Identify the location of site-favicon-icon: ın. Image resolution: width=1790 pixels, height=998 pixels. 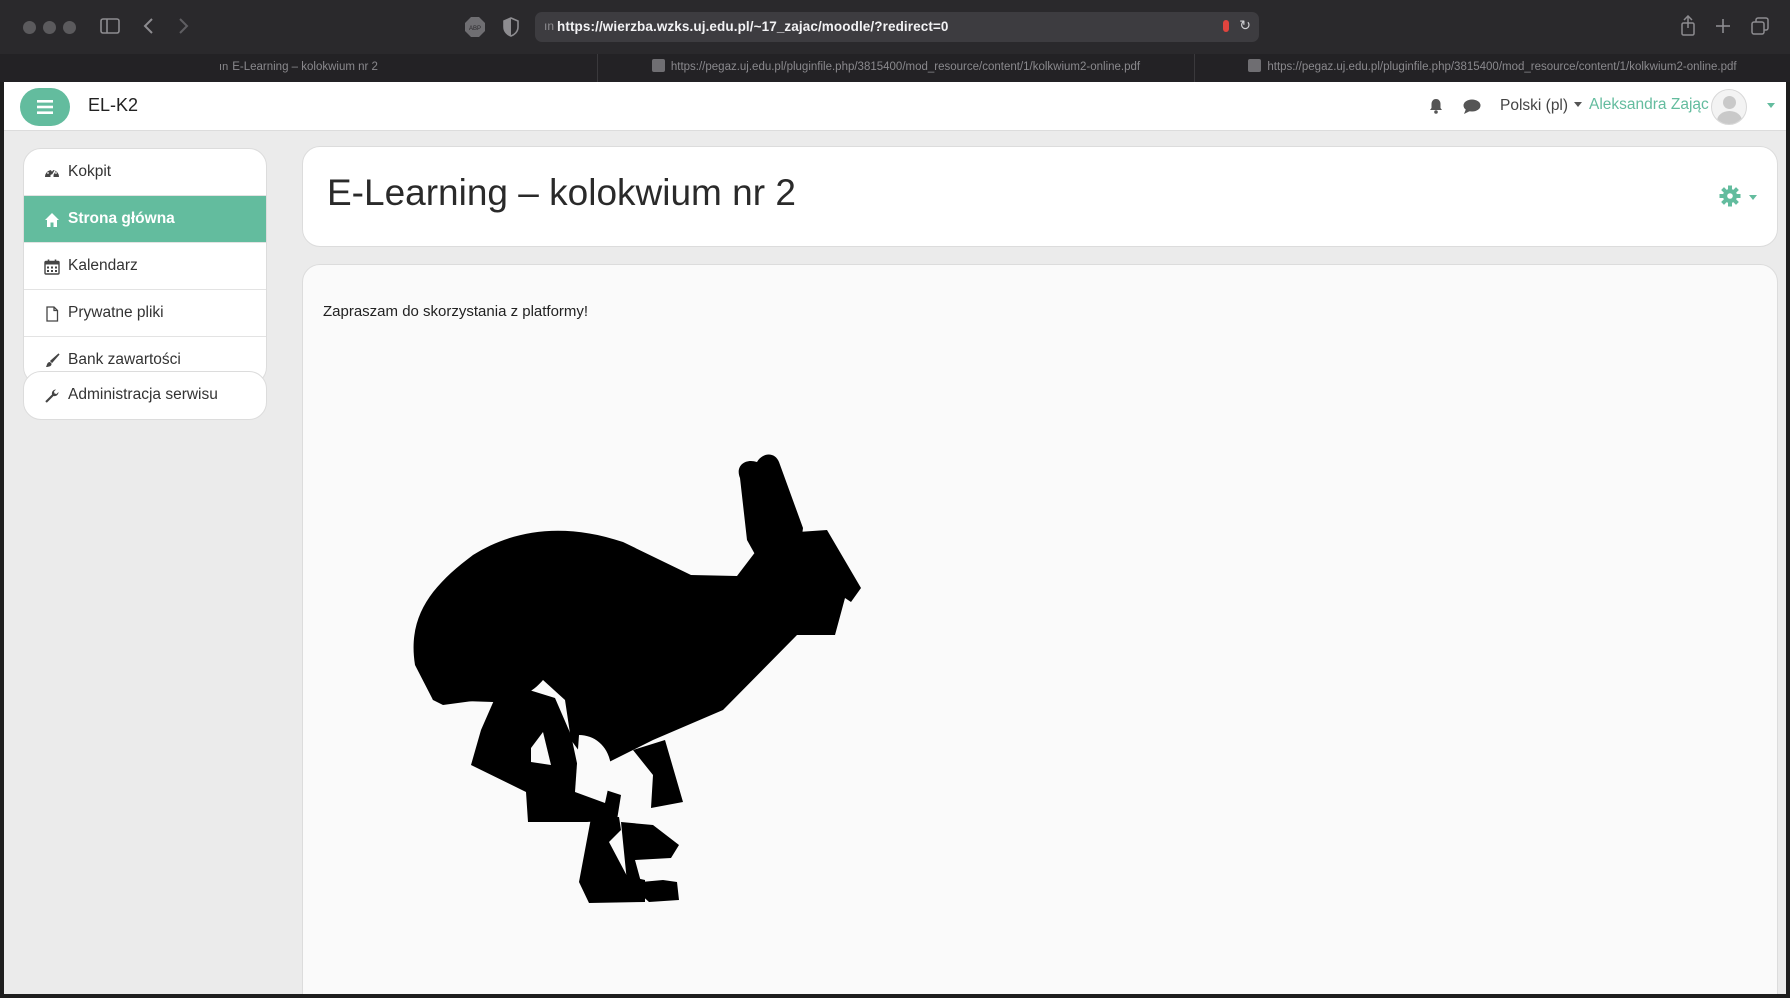
(549, 26).